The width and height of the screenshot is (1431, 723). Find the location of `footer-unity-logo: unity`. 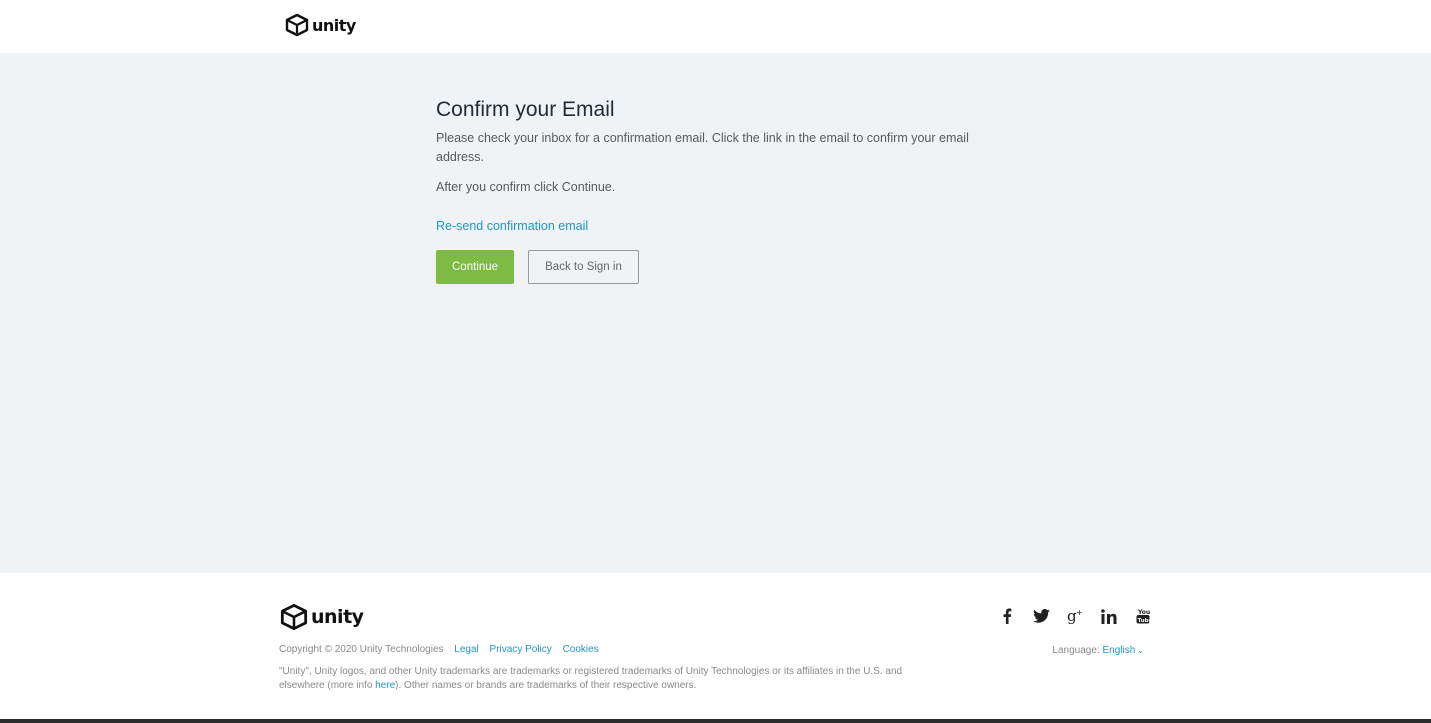

footer-unity-logo: unity is located at coordinates (322, 617).